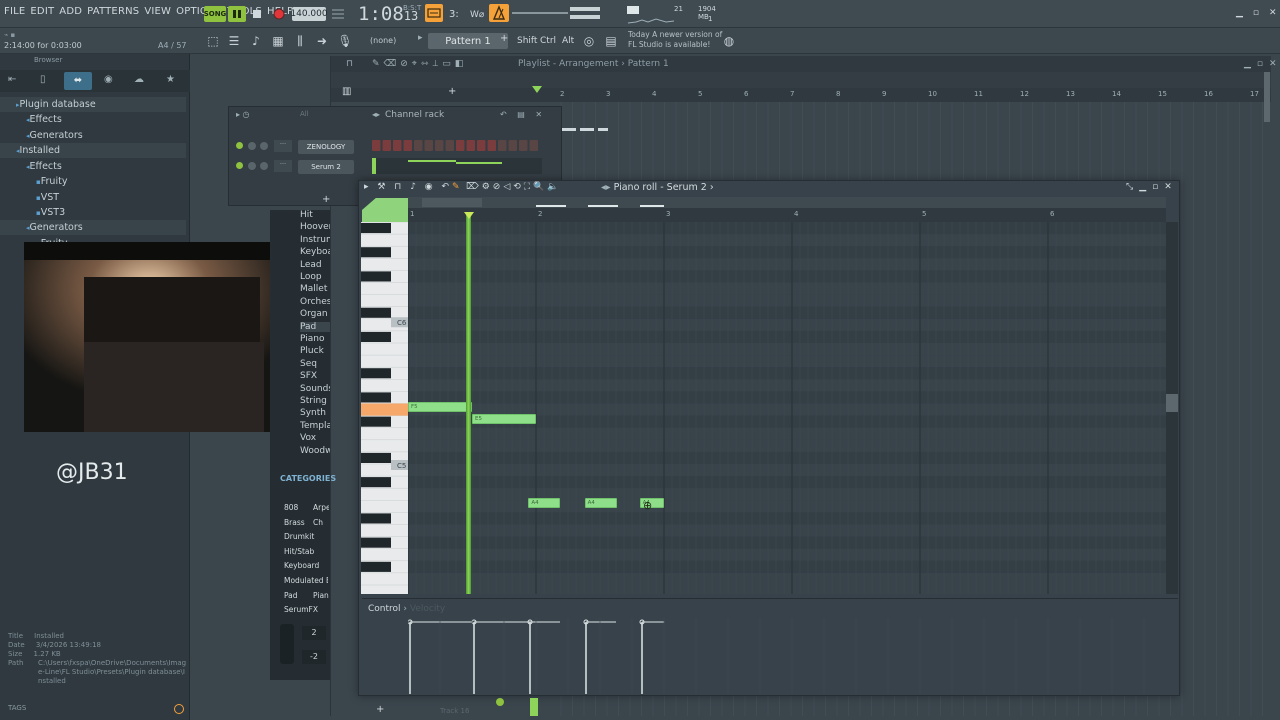  What do you see at coordinates (408, 187) in the screenshot?
I see `piano-roll-tools: ▸ ⚒ ⊓ ♪ ◉ ↶` at bounding box center [408, 187].